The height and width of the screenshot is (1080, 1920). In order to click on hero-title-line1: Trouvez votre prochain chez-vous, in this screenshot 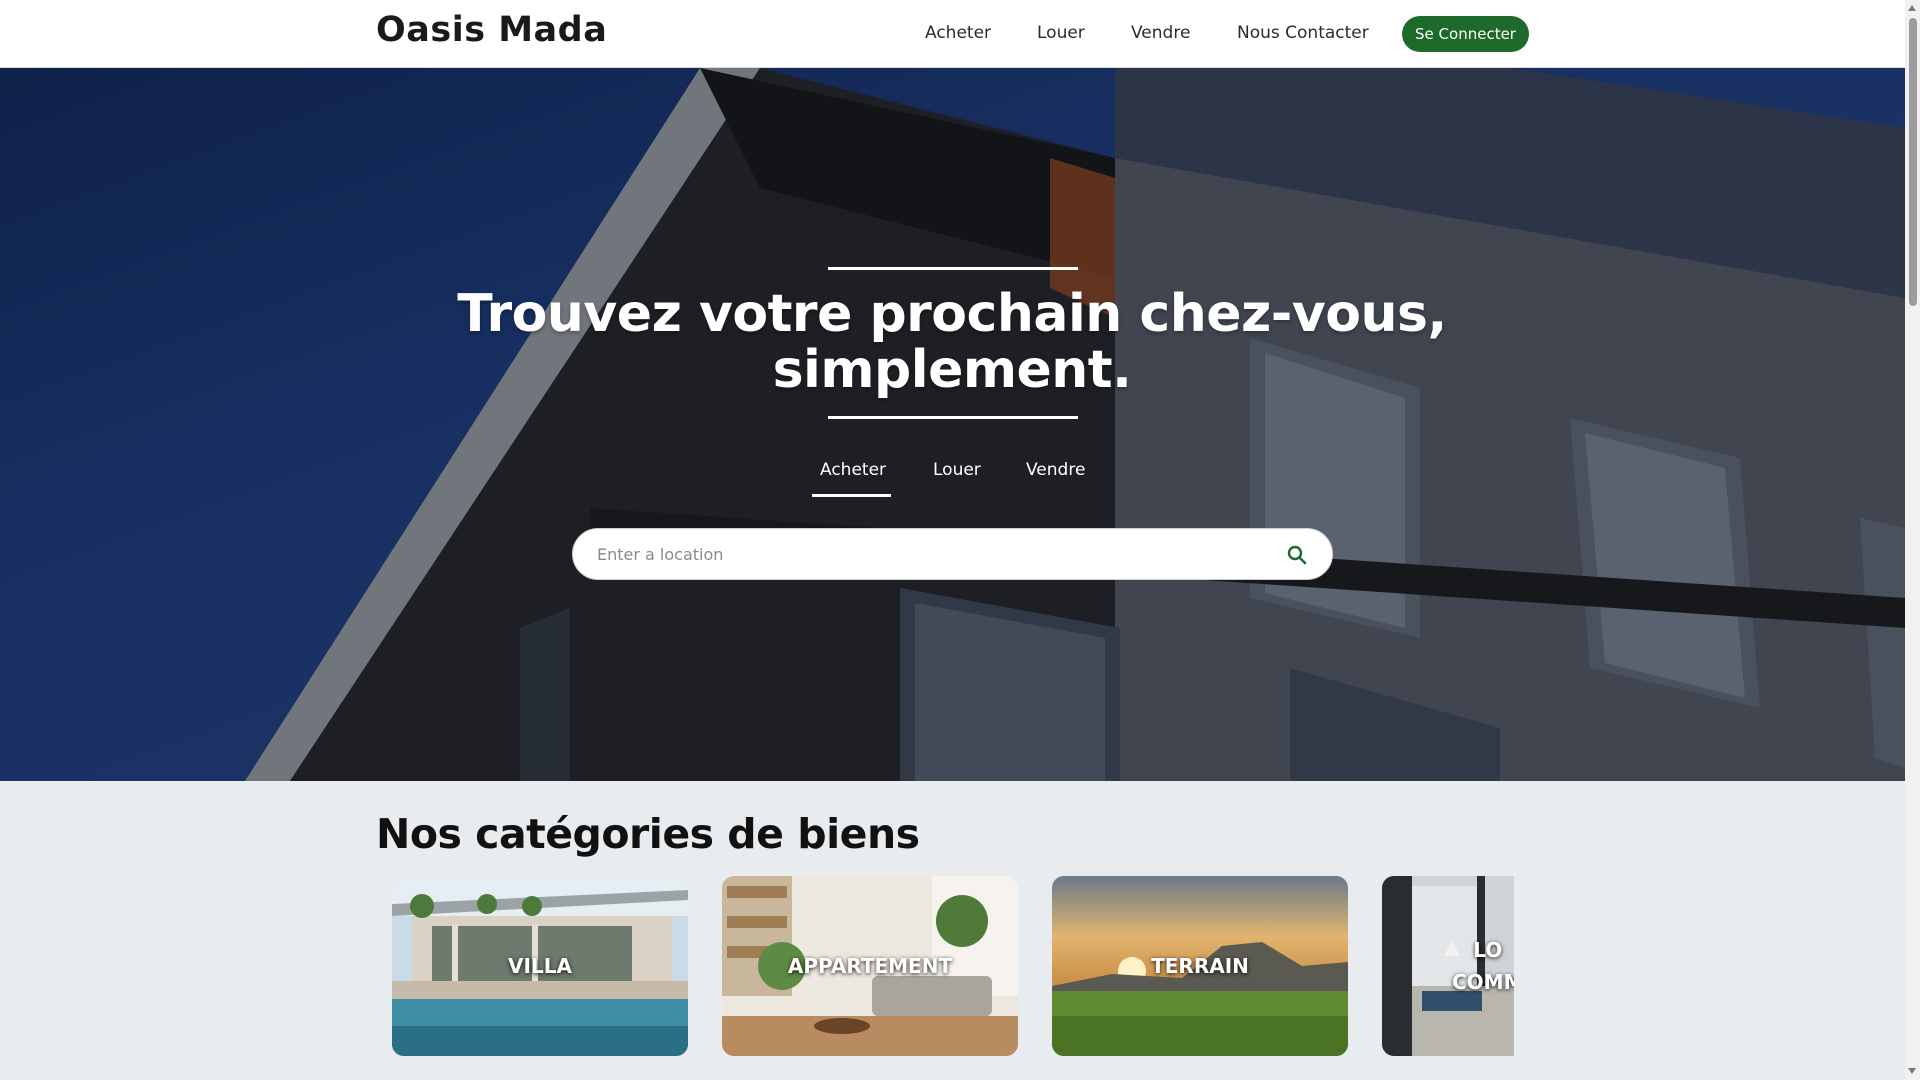, I will do `click(952, 314)`.